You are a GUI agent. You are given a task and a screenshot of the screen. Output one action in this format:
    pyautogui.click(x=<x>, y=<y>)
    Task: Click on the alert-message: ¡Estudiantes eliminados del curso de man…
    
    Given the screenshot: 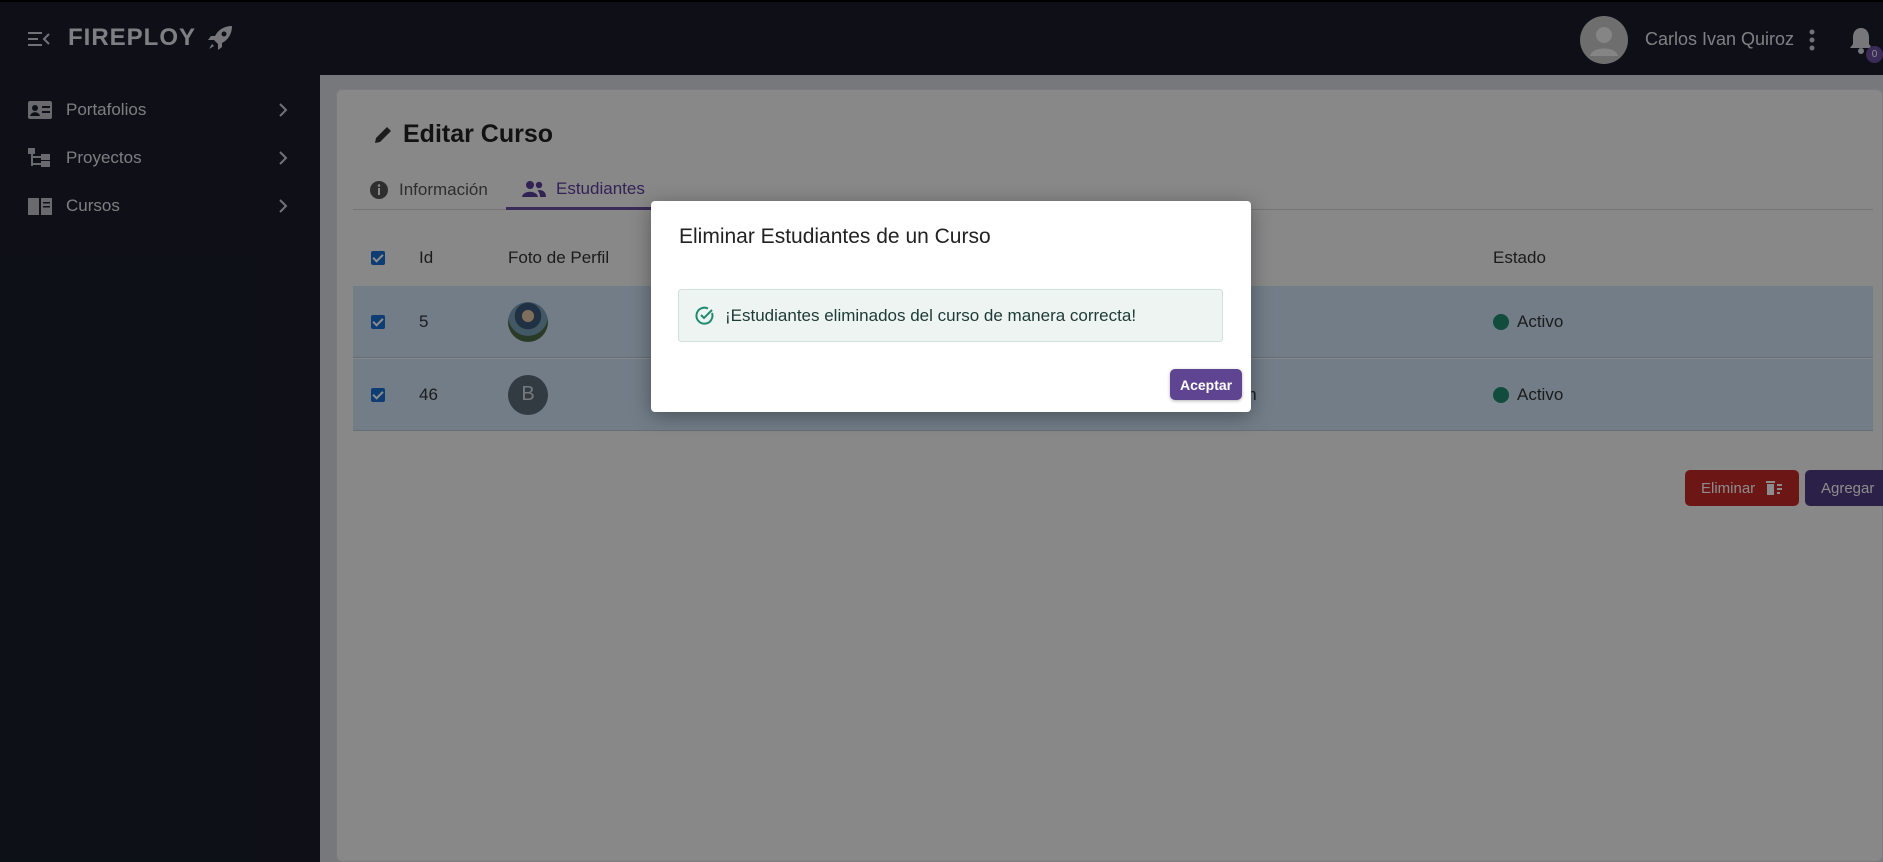 What is the action you would take?
    pyautogui.click(x=931, y=315)
    